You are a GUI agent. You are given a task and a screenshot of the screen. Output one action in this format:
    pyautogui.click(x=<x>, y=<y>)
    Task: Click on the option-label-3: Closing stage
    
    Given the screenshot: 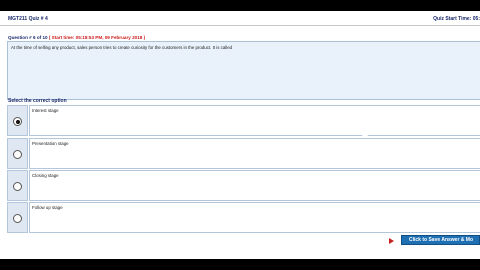 What is the action you would take?
    pyautogui.click(x=45, y=175)
    